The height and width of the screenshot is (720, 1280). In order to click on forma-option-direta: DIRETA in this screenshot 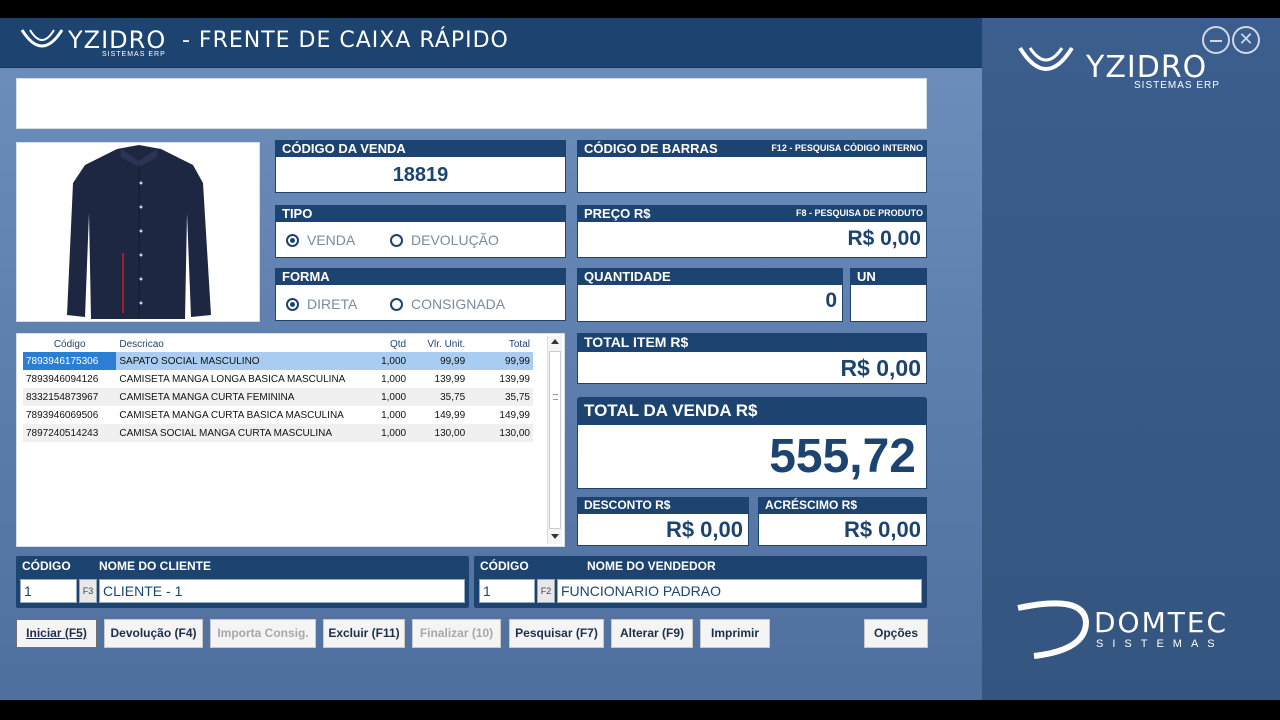, I will do `click(321, 304)`.